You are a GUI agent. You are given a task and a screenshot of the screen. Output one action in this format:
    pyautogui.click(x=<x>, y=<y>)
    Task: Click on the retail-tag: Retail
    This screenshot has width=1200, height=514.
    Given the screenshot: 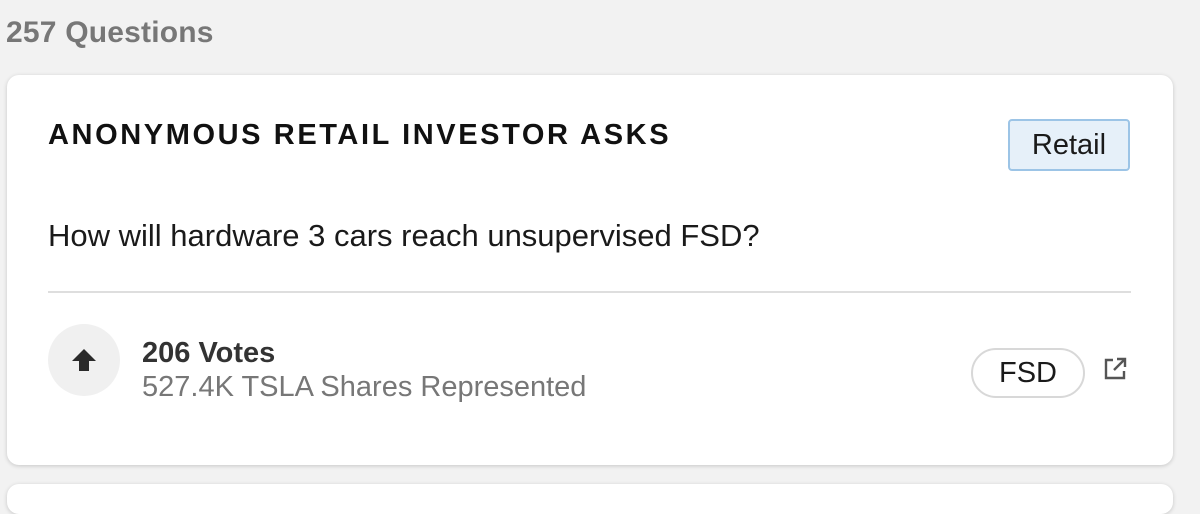 What is the action you would take?
    pyautogui.click(x=1069, y=145)
    